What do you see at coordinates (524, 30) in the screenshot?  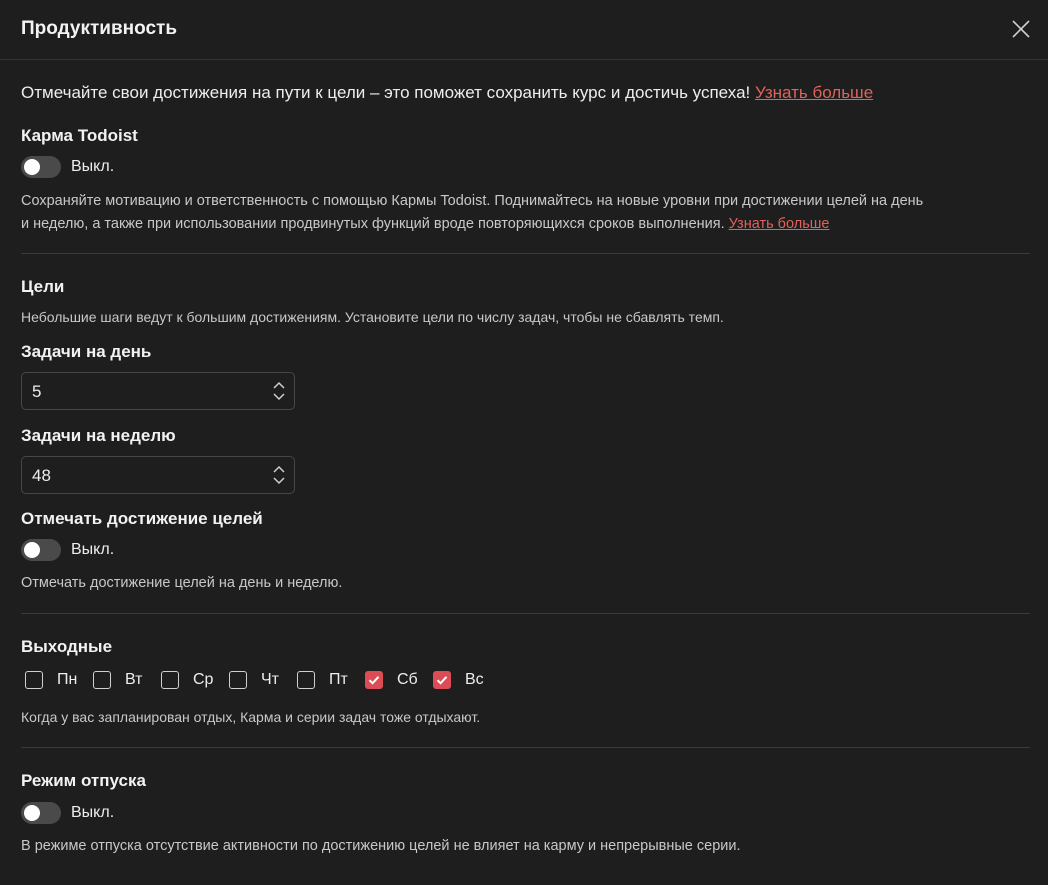 I see `dialog-header: Продуктивность` at bounding box center [524, 30].